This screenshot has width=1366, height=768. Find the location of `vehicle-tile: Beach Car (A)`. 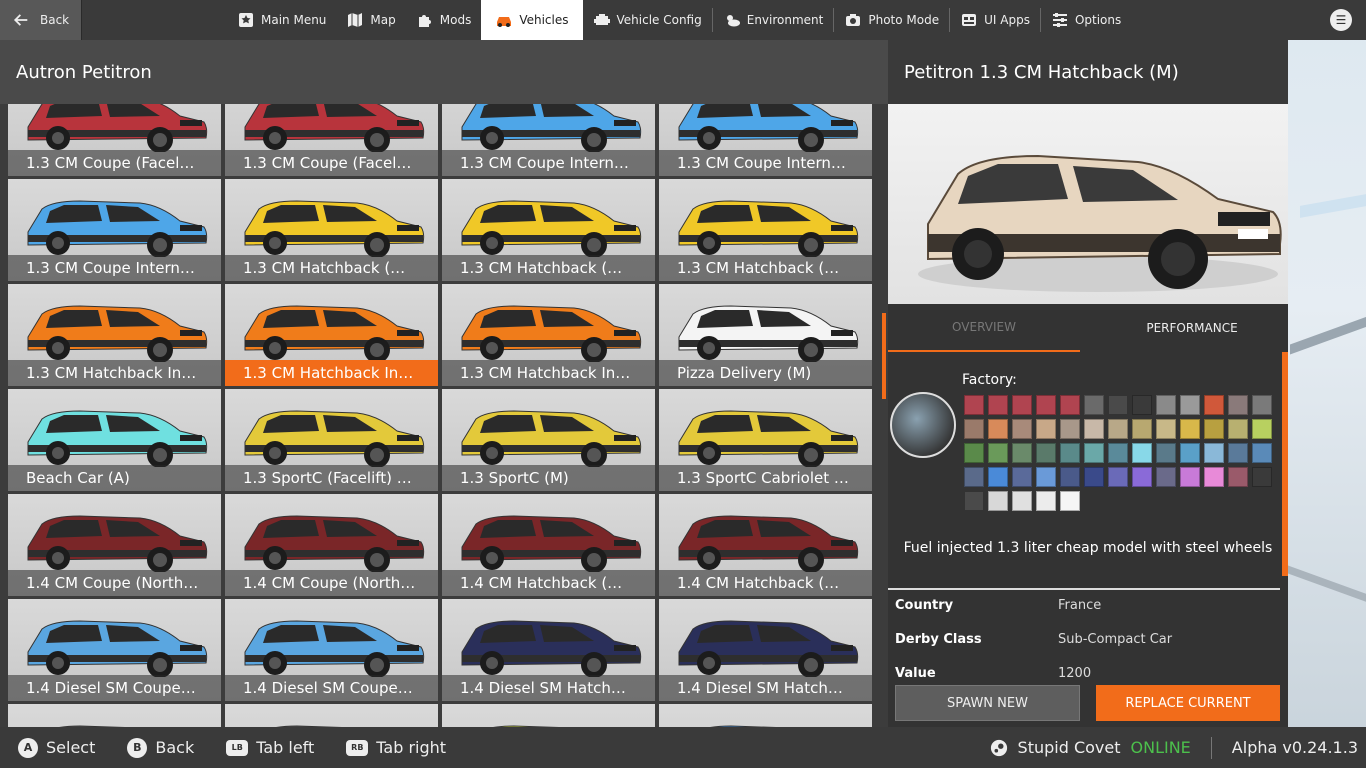

vehicle-tile: Beach Car (A) is located at coordinates (114, 440).